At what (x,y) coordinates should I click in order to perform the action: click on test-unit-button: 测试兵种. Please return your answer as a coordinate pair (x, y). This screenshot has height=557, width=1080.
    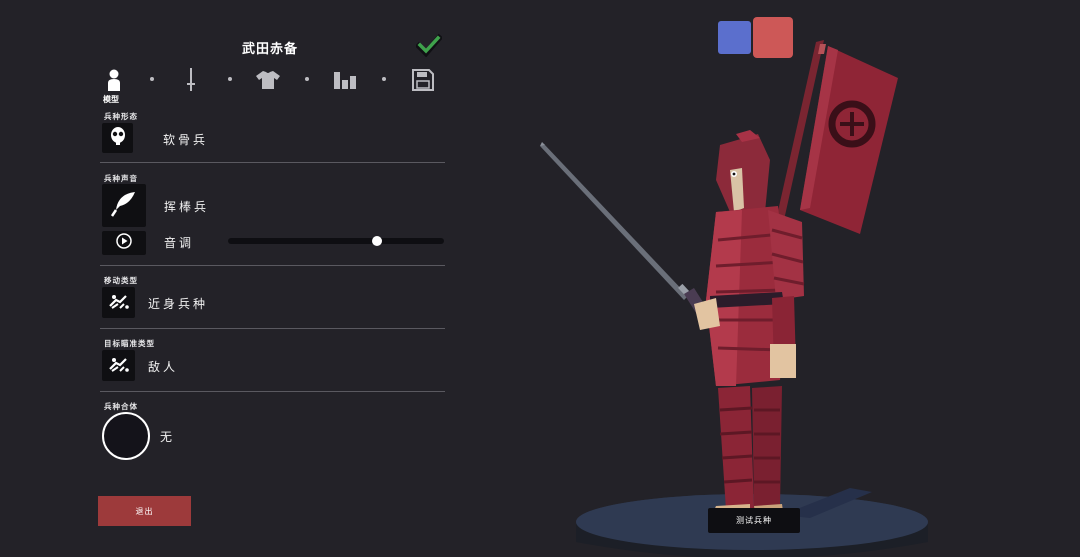
    Looking at the image, I should click on (754, 520).